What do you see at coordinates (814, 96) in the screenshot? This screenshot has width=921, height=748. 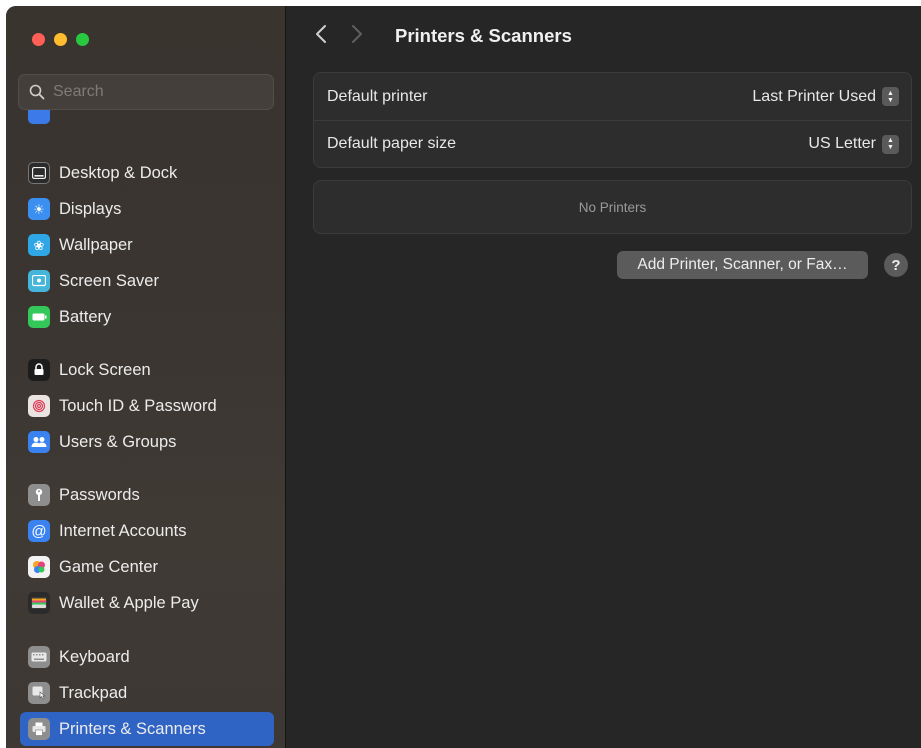 I see `default-printer-value: Last Printer Used` at bounding box center [814, 96].